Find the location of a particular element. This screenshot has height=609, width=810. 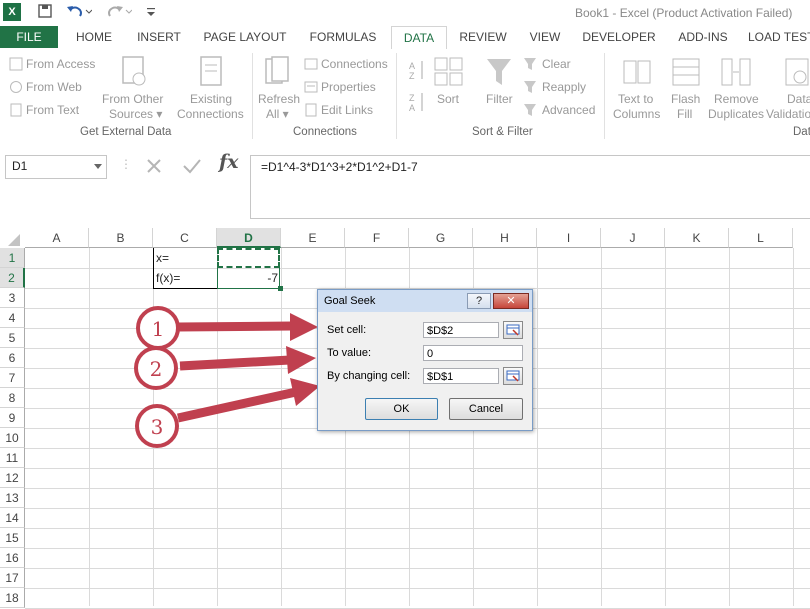

annotation-number-2: 2 is located at coordinates (156, 369).